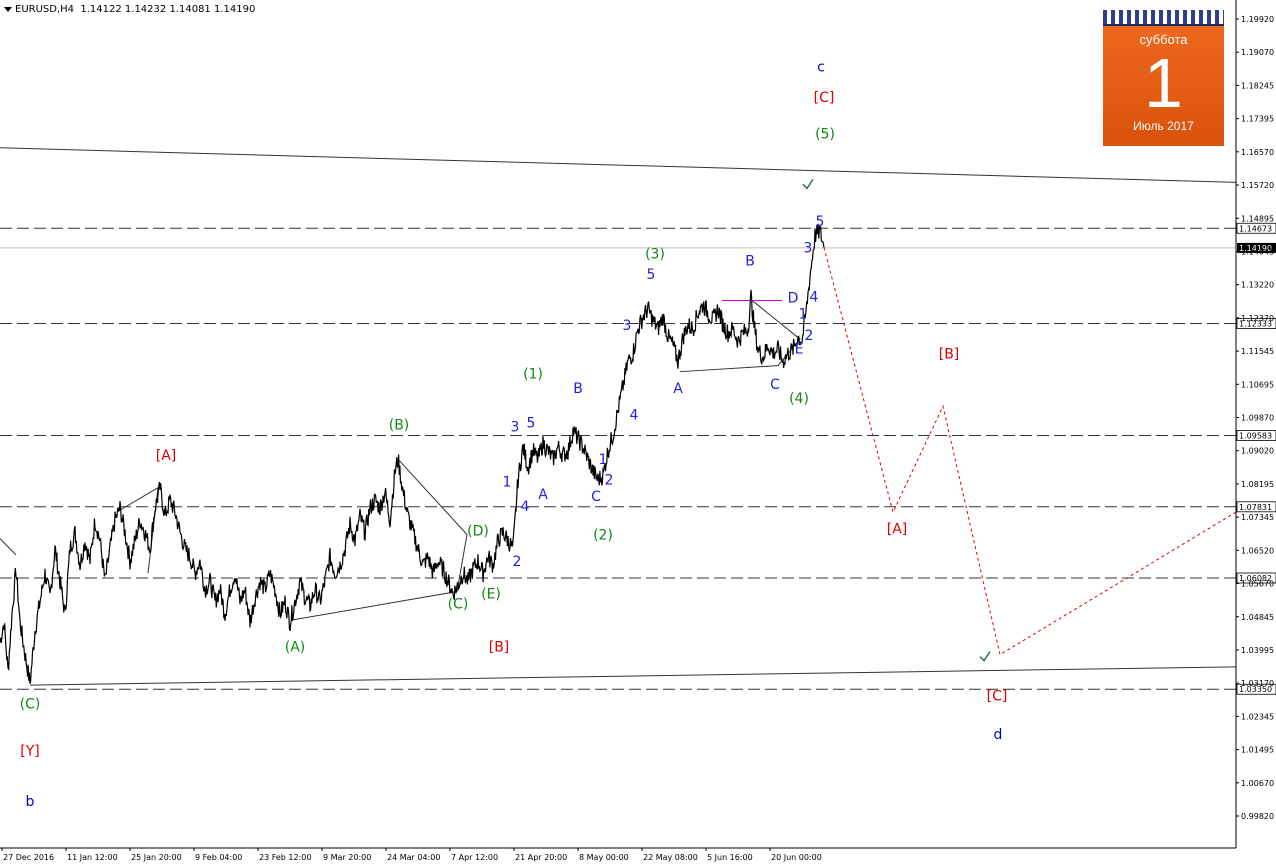 This screenshot has height=868, width=1276. What do you see at coordinates (474, 857) in the screenshot?
I see `x-tick-label: 7 Apr 12:00` at bounding box center [474, 857].